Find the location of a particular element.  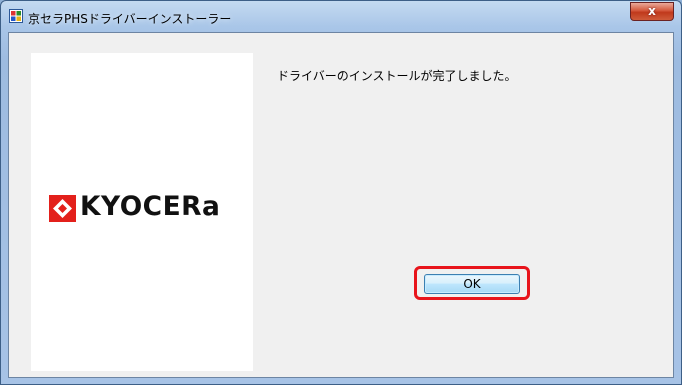

kyocera-mark-icon is located at coordinates (62, 208).